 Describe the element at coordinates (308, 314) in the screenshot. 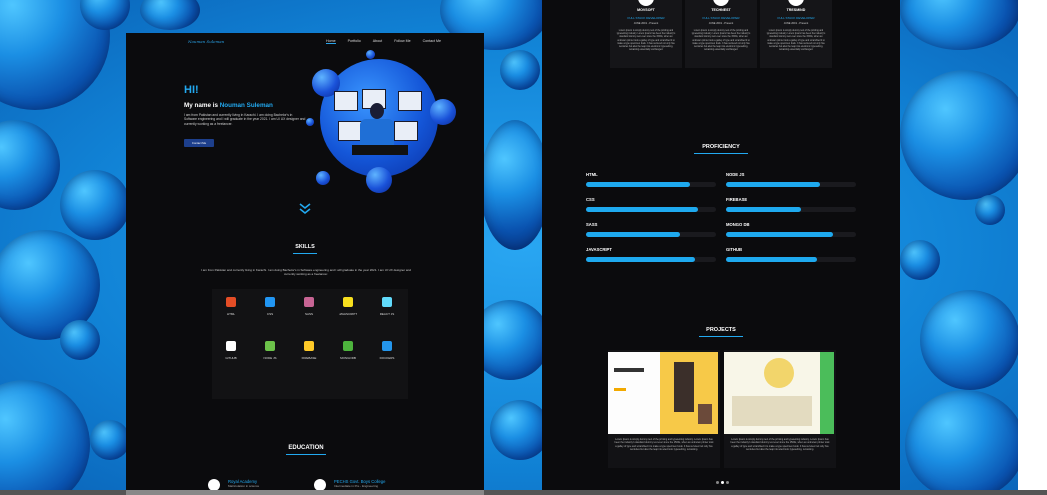

I see `skill-label: SASS` at that location.